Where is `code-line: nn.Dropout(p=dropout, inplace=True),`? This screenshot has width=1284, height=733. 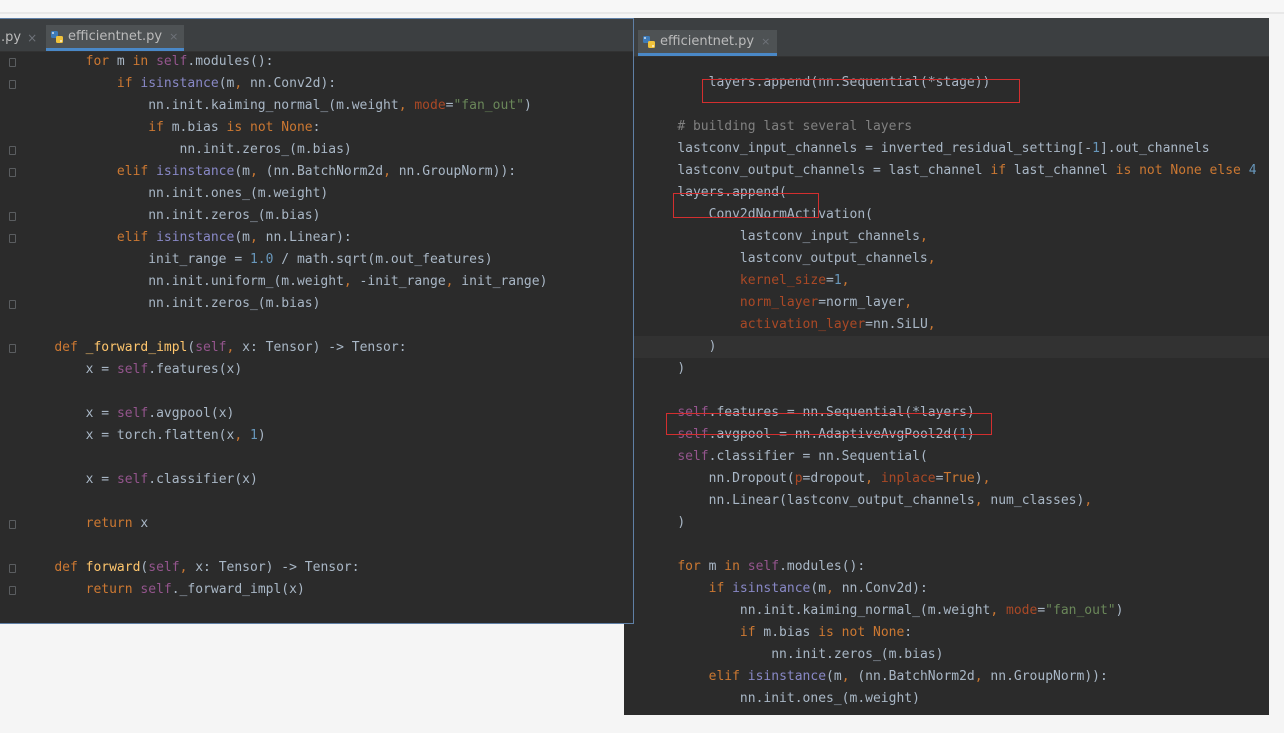 code-line: nn.Dropout(p=dropout, inplace=True), is located at coordinates (818, 479).